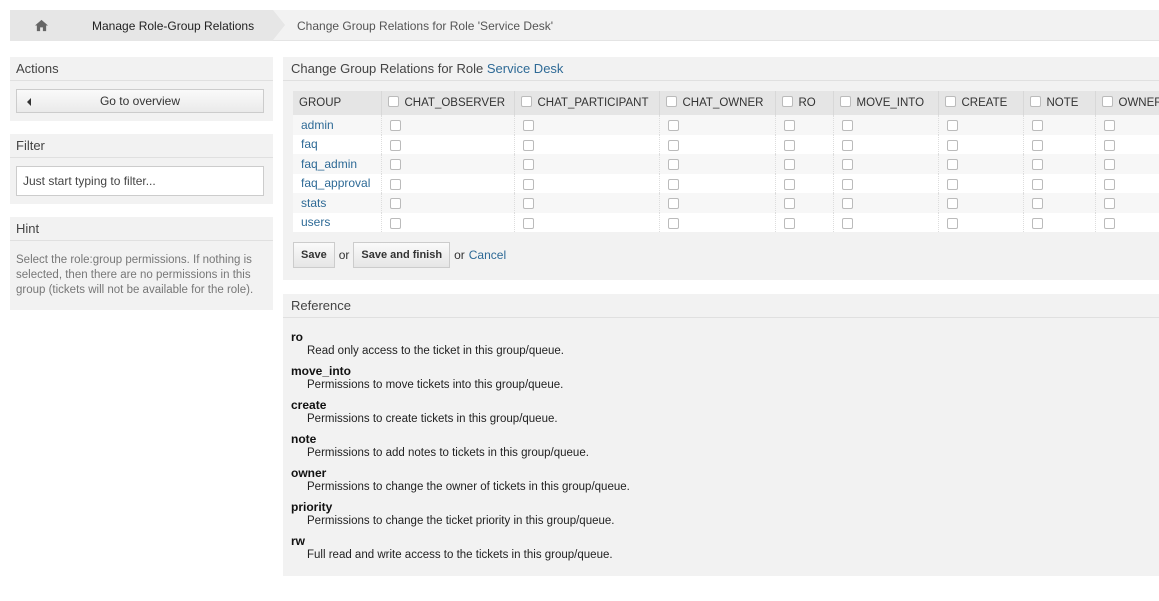 The image size is (1159, 601). I want to click on group-link: stats, so click(313, 203).